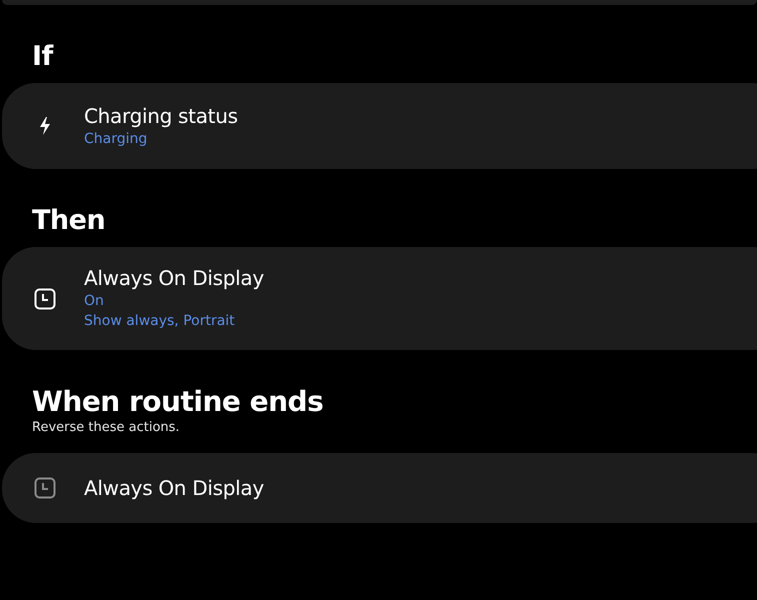  Describe the element at coordinates (94, 301) in the screenshot. I see `card-detail: On` at that location.